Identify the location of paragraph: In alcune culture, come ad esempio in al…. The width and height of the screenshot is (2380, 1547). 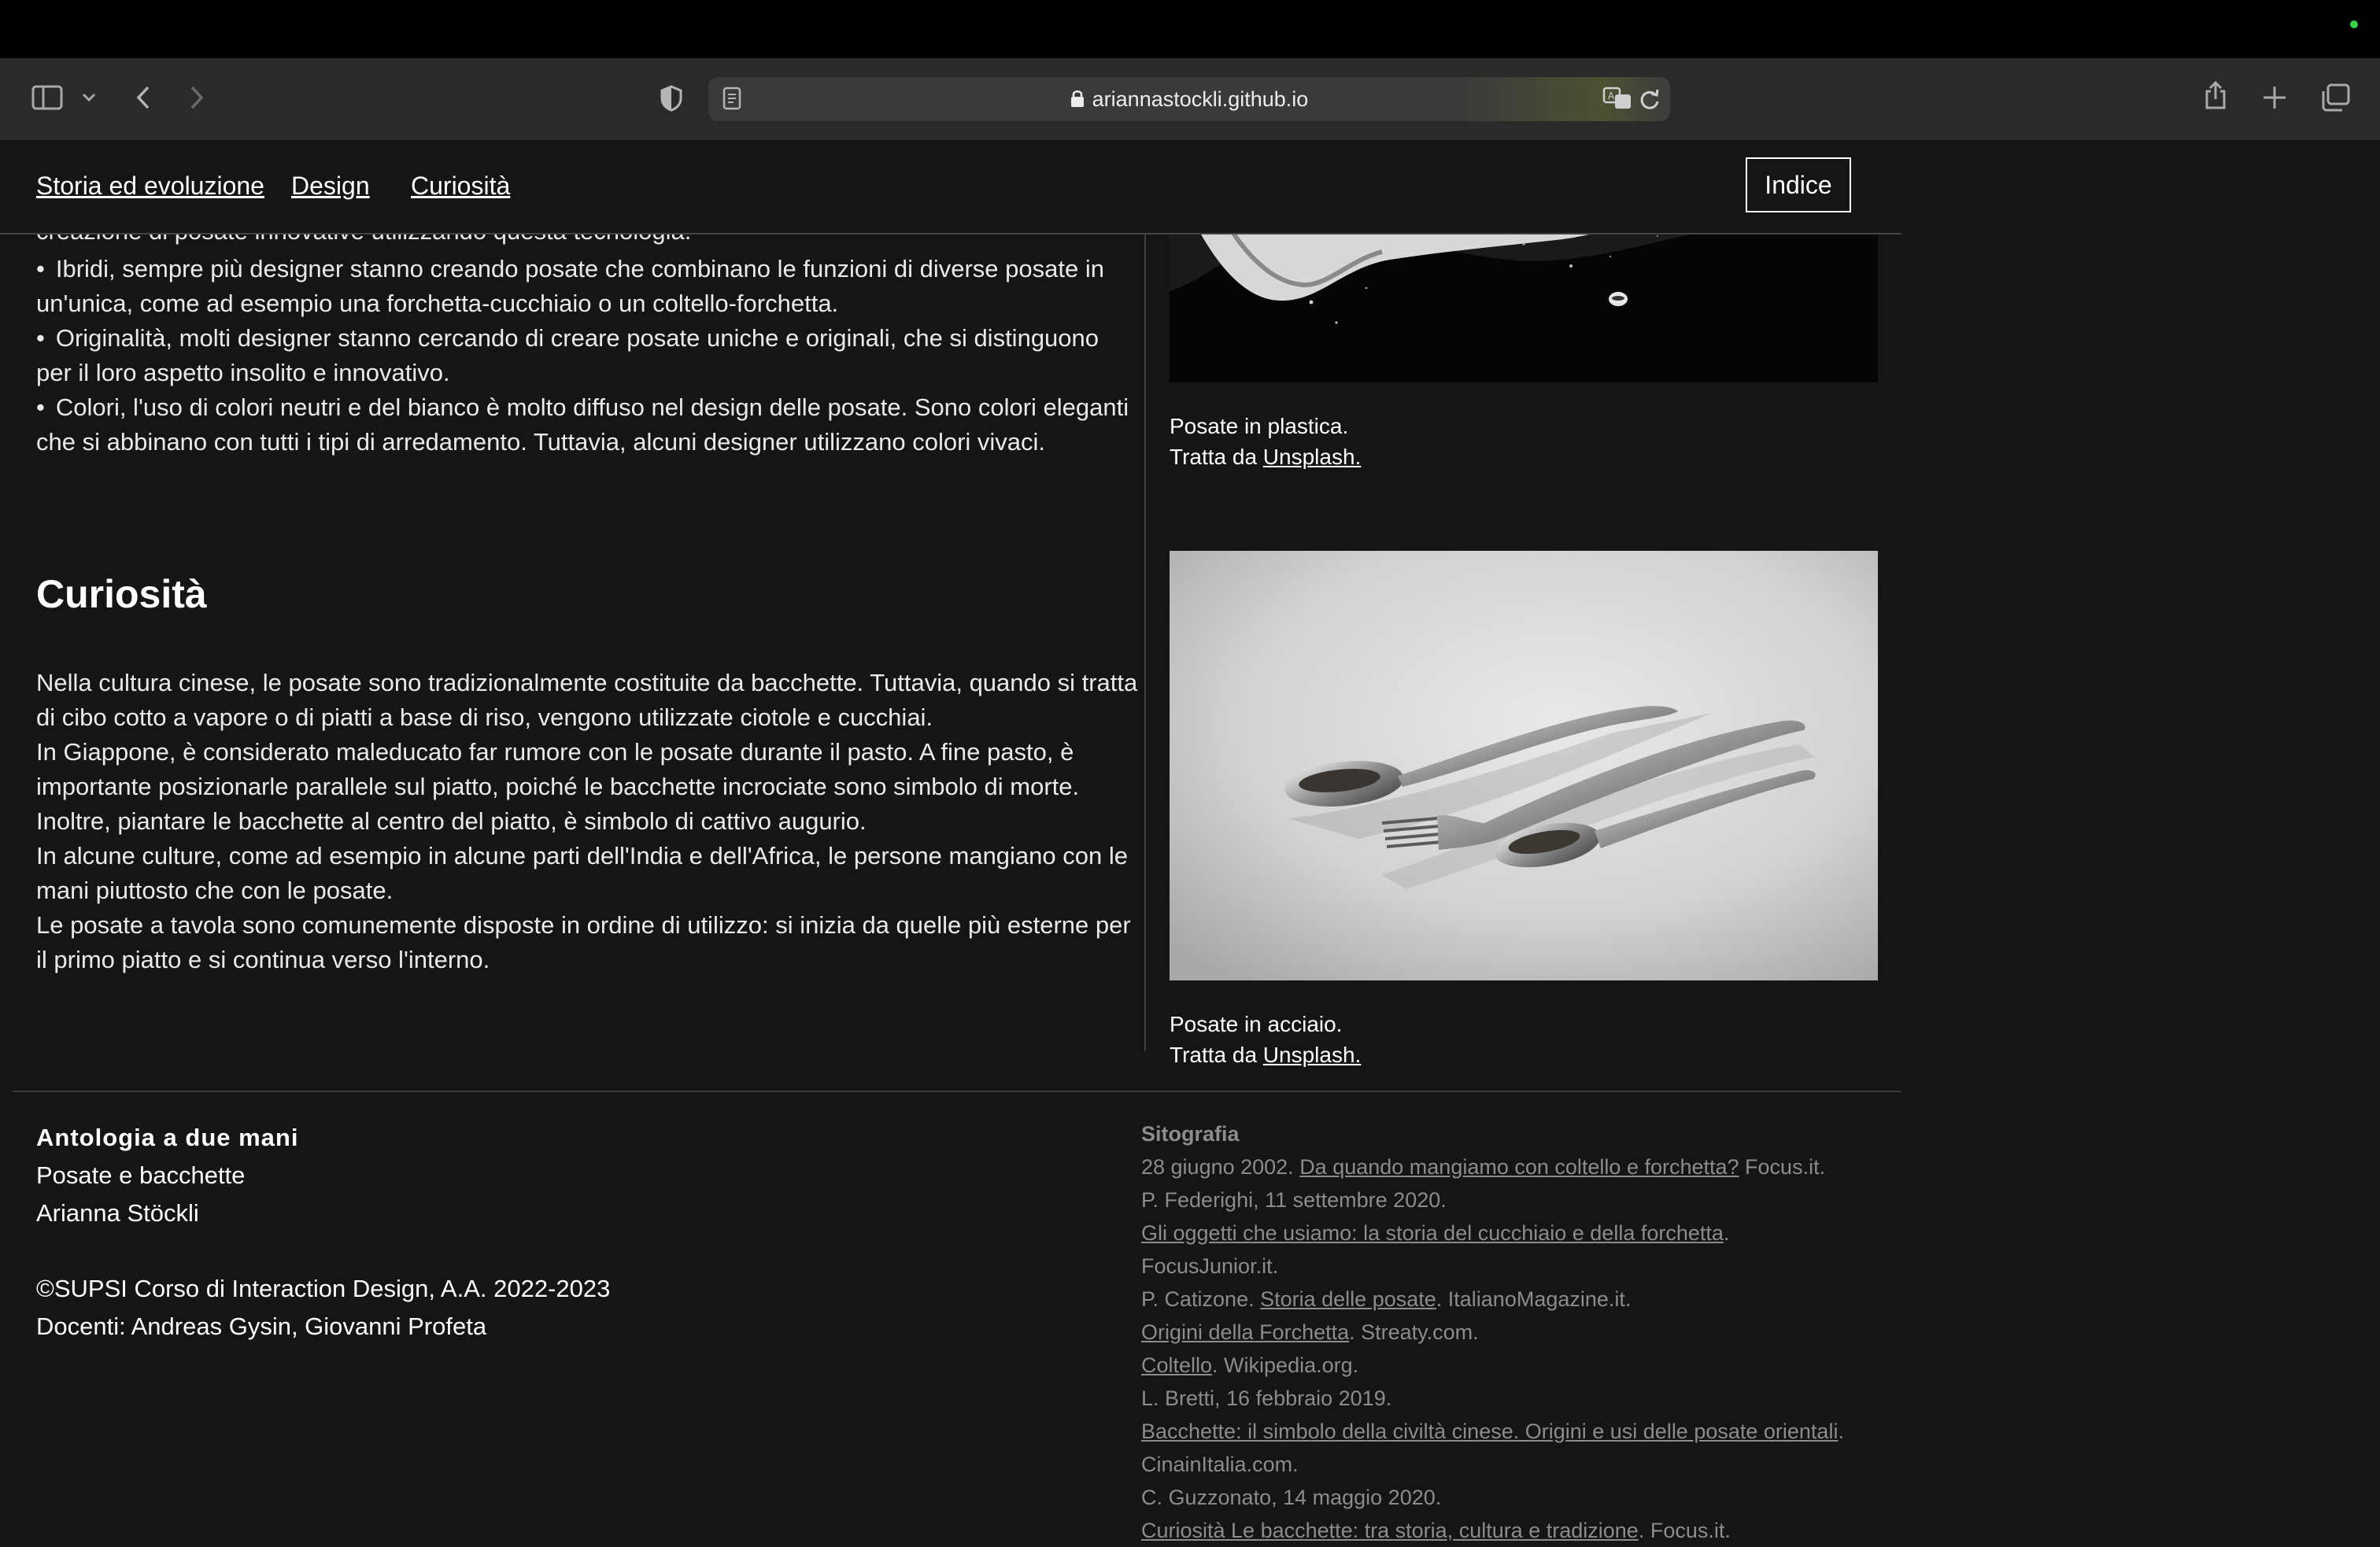
(582, 873).